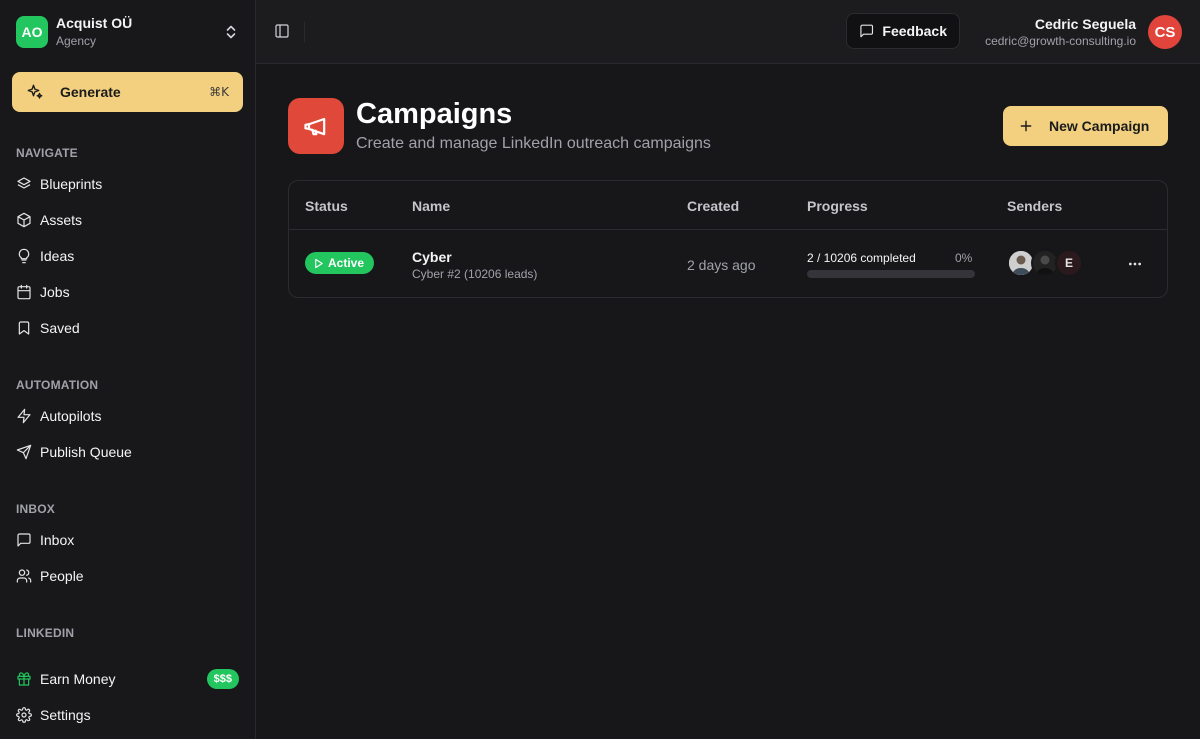 This screenshot has height=739, width=1200. I want to click on topbar-divider, so click(304, 32).